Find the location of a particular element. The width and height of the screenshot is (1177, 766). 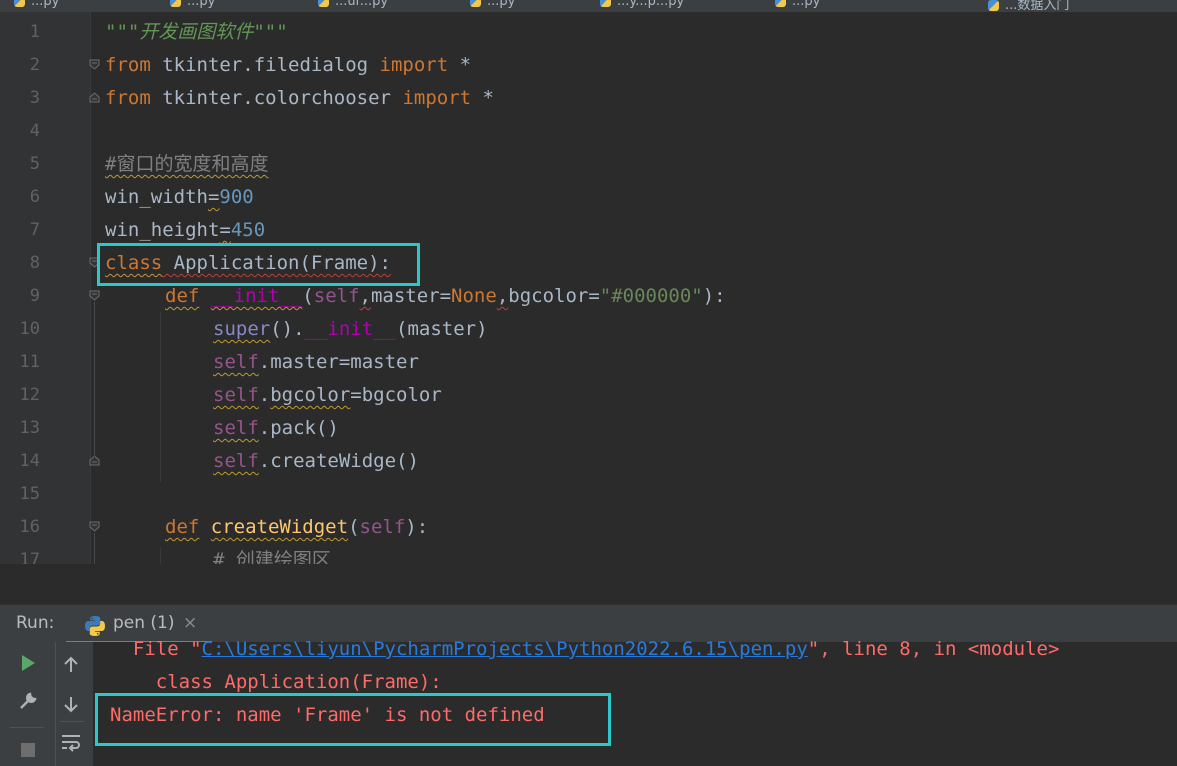

wrench-icon is located at coordinates (28, 701).